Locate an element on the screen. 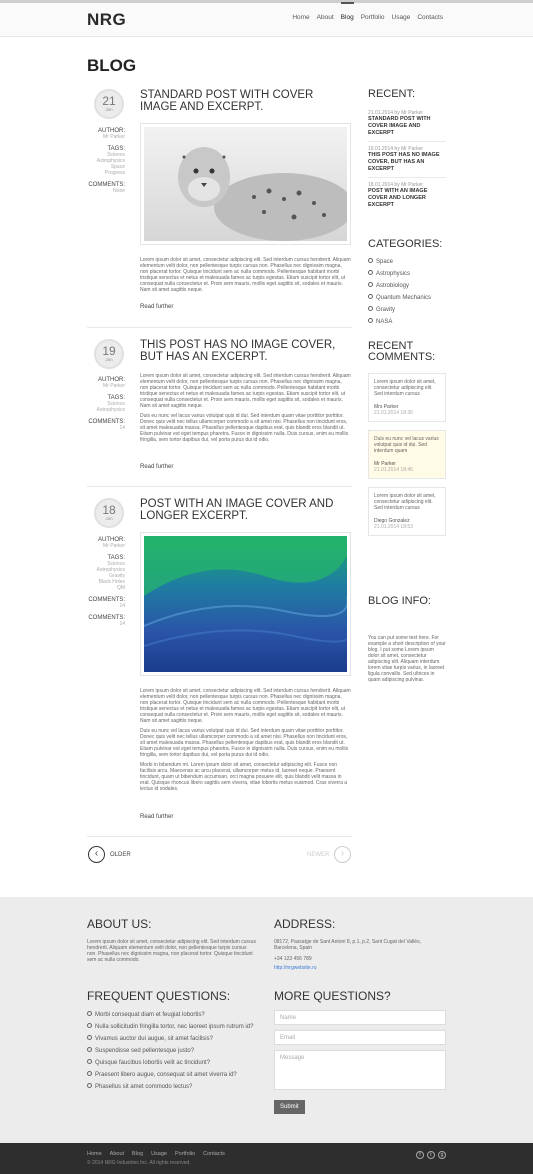  category-item: Gravity is located at coordinates (407, 309).